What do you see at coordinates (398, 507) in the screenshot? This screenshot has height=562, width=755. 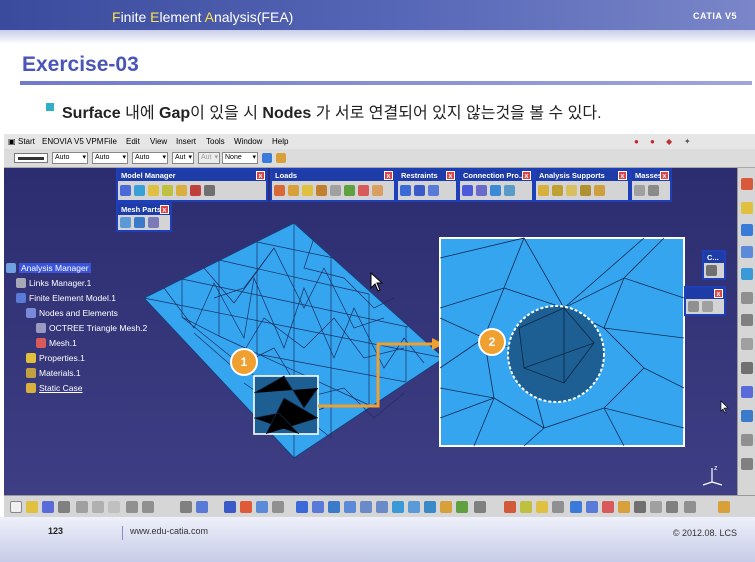 I see `normal-view-icon` at bounding box center [398, 507].